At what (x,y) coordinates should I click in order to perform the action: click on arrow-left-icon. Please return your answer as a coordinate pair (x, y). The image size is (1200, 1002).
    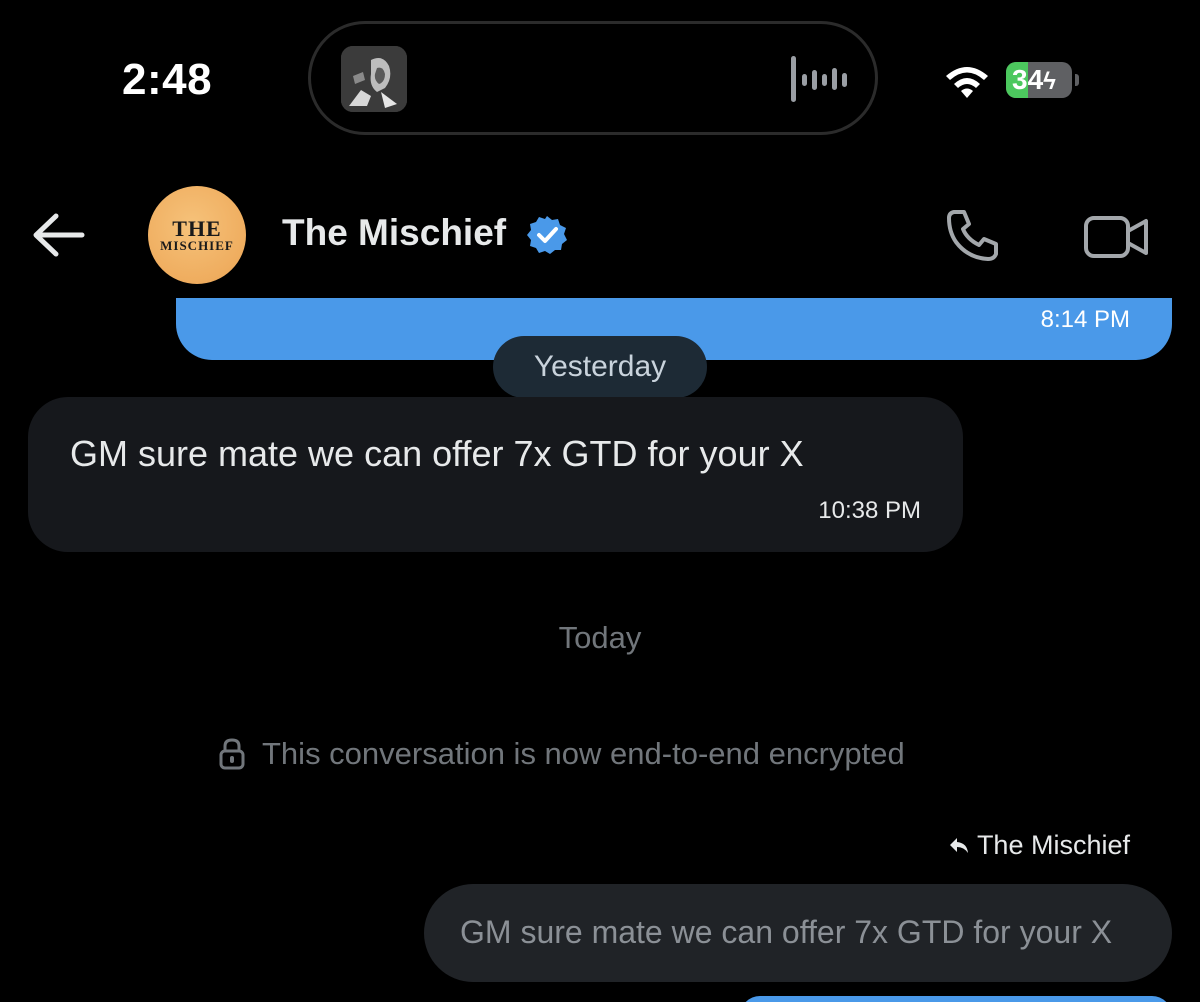
    Looking at the image, I should click on (58, 235).